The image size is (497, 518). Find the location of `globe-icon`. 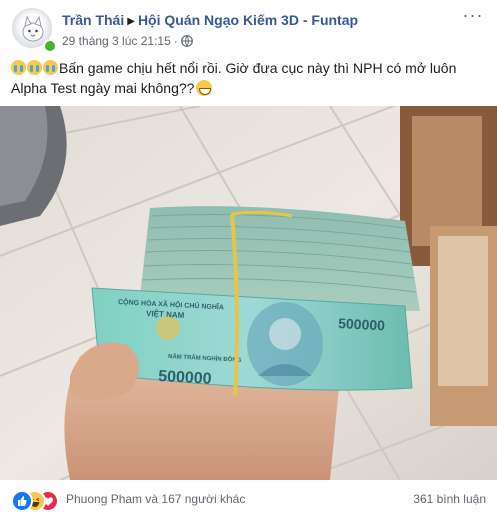

globe-icon is located at coordinates (186, 42).